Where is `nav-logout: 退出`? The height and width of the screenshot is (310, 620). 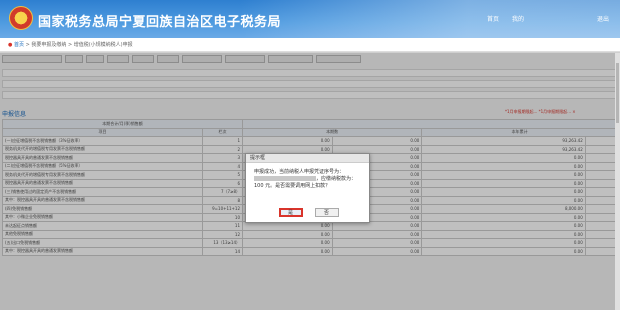 nav-logout: 退出 is located at coordinates (603, 18).